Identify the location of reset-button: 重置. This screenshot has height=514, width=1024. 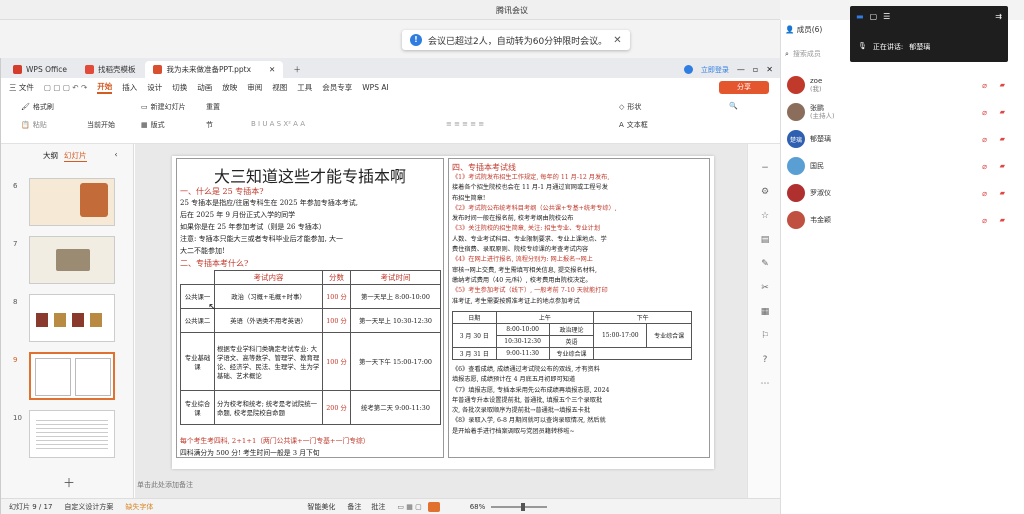
(213, 107).